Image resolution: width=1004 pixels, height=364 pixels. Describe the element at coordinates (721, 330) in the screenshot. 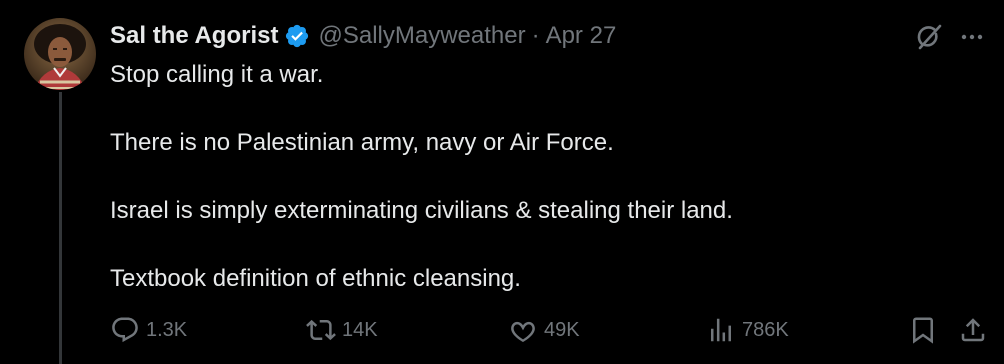

I see `views-icon` at that location.